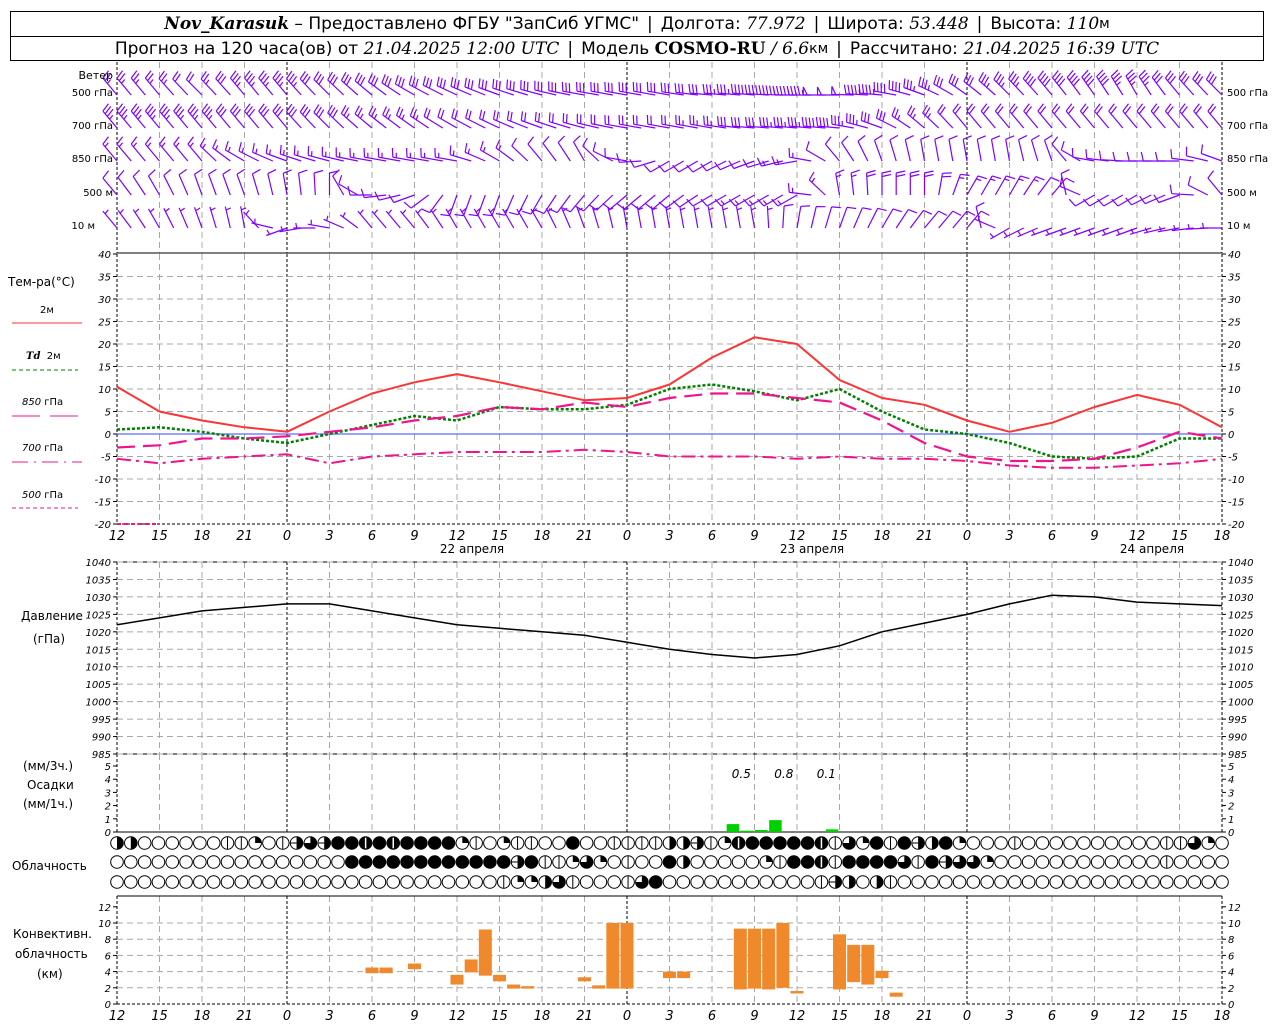 This screenshot has width=1280, height=1024. I want to click on temp-axis-tick-label-left: 25, so click(104, 323).